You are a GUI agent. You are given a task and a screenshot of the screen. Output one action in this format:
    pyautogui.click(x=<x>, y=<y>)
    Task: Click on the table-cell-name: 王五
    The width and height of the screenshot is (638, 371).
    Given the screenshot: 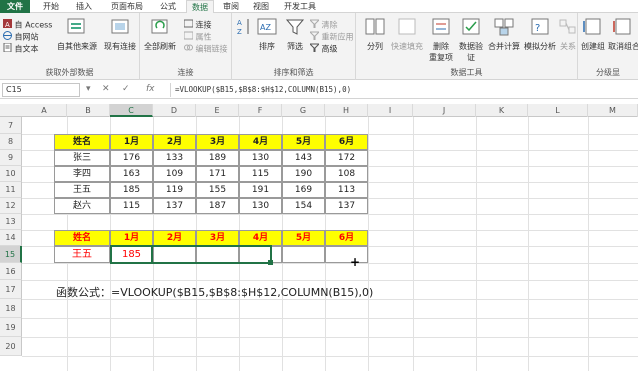 What is the action you would take?
    pyautogui.click(x=82, y=190)
    